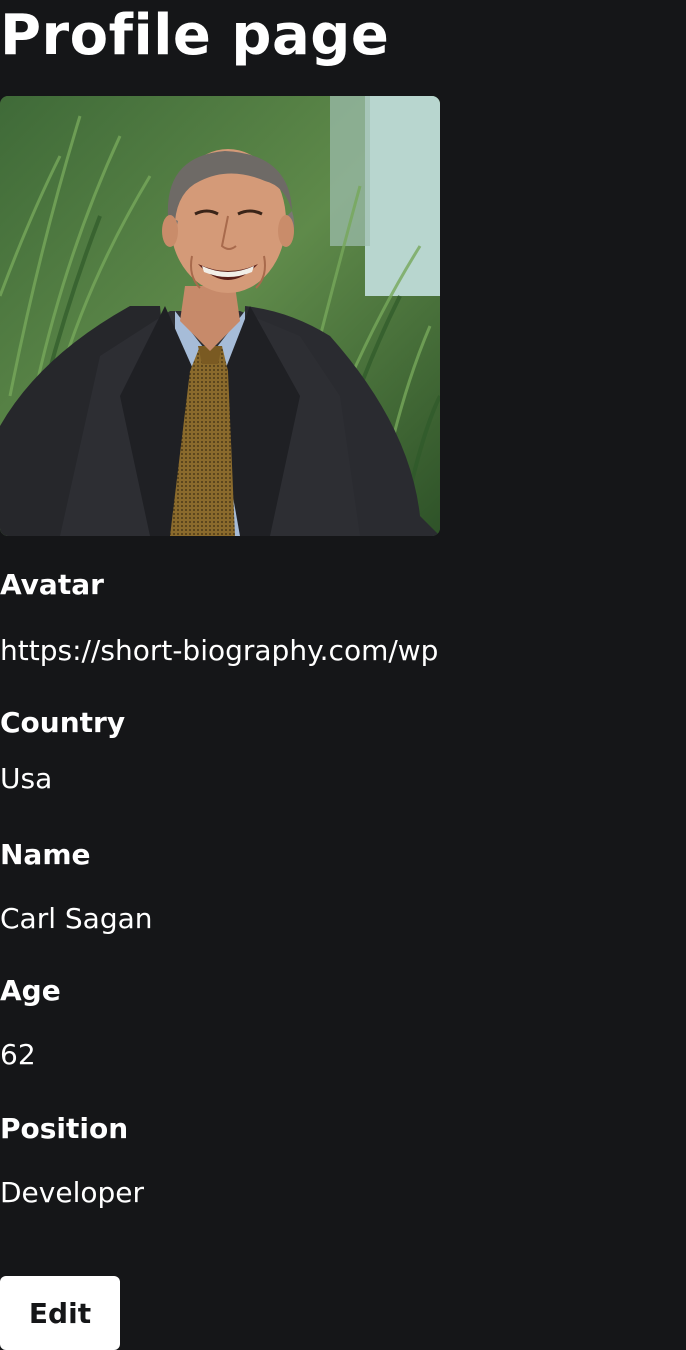  Describe the element at coordinates (64, 1128) in the screenshot. I see `field-label-position: Position` at that location.